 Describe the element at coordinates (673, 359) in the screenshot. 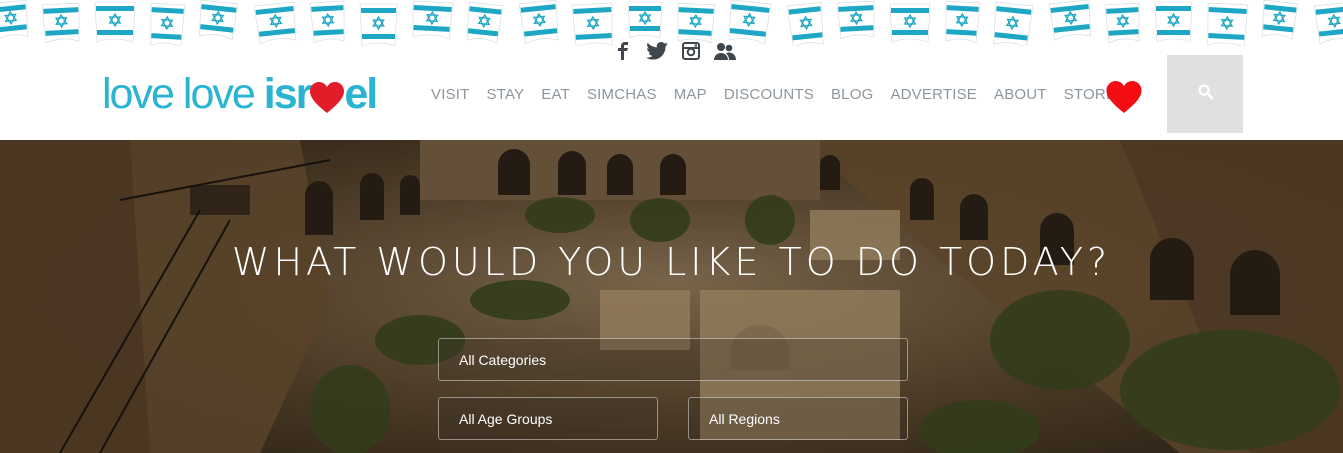

I see `category-select: All Categories` at that location.